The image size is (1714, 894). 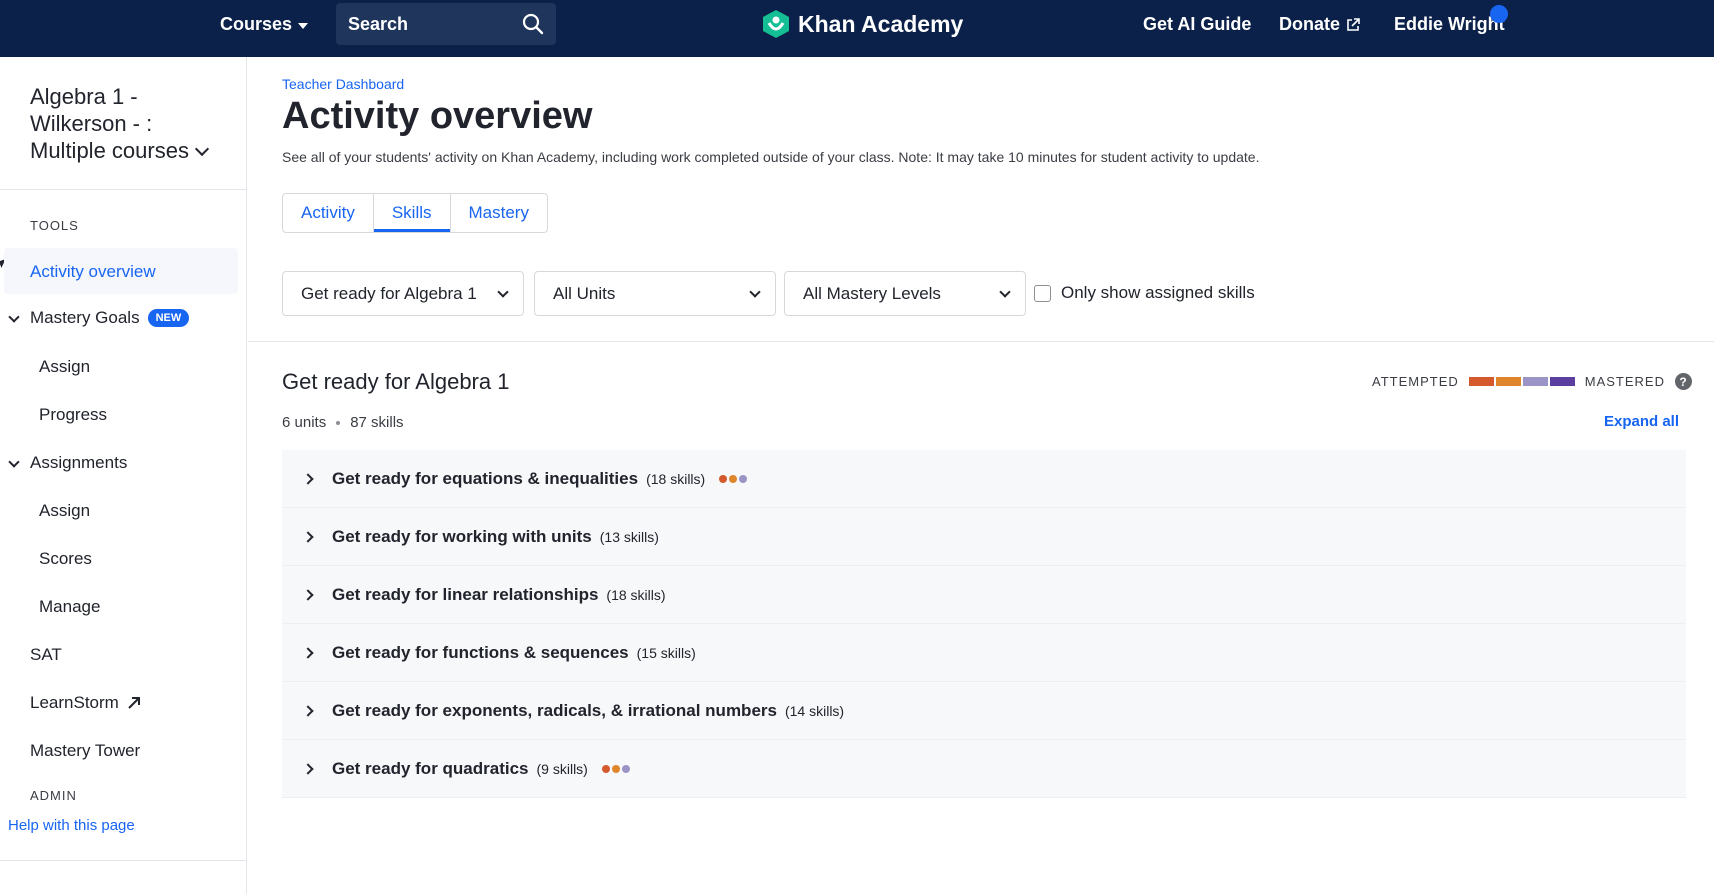 I want to click on sidebar-item-label: SAT, so click(x=46, y=654).